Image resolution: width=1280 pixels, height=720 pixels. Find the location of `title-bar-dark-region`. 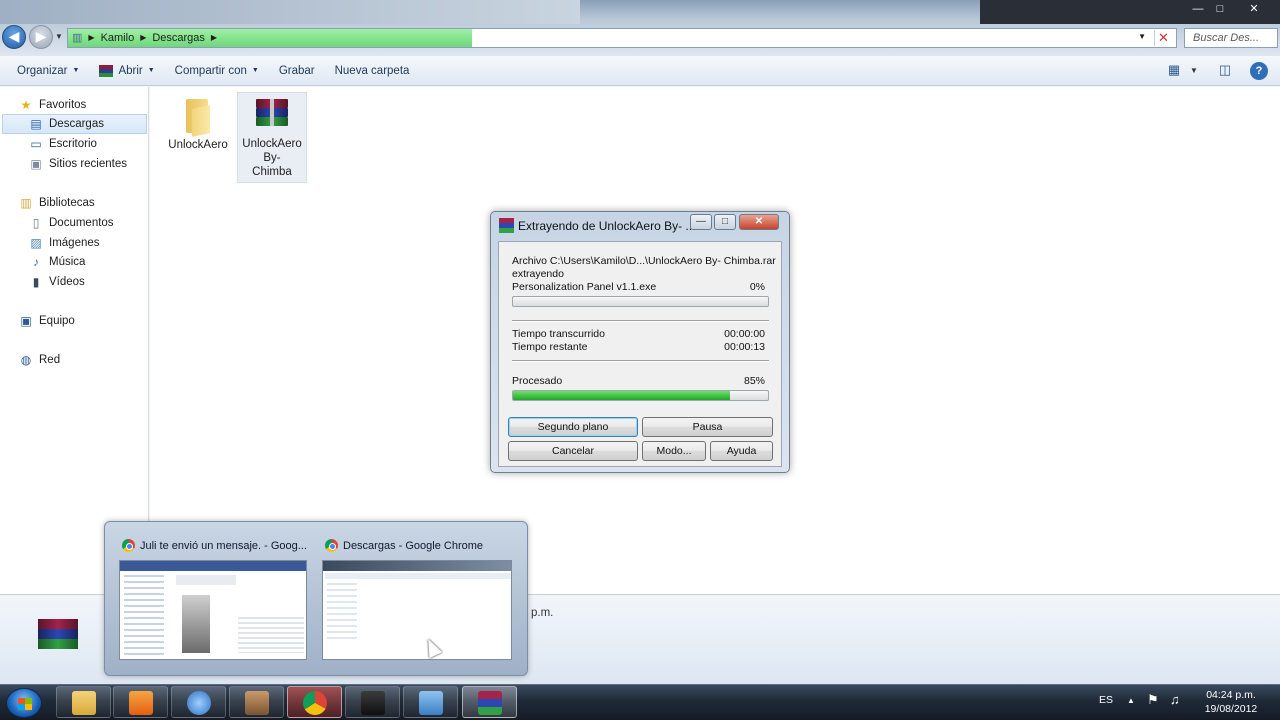

title-bar-dark-region is located at coordinates (1130, 12).